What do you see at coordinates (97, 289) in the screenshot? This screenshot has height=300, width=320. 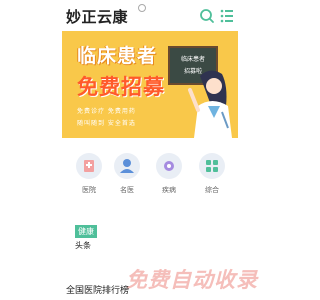 I see `section-title-hospital-ranking: 全国医院排行榜` at bounding box center [97, 289].